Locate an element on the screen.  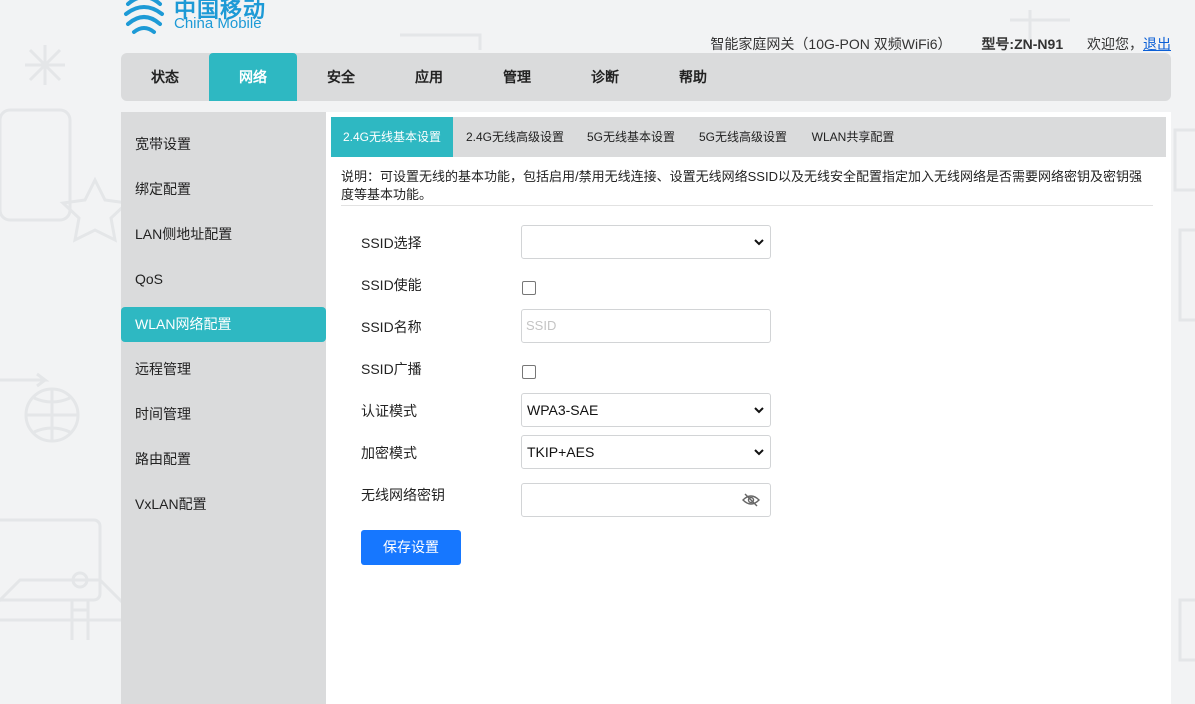
sidebar-item-broadband: 宽带设置 is located at coordinates (223, 144).